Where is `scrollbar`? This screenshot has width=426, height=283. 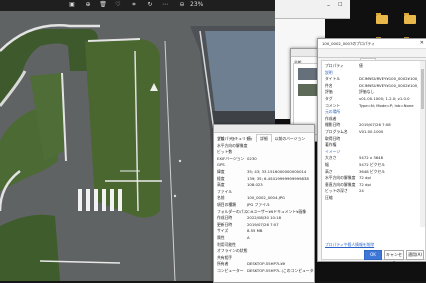 scrollbar is located at coordinates (422, 144).